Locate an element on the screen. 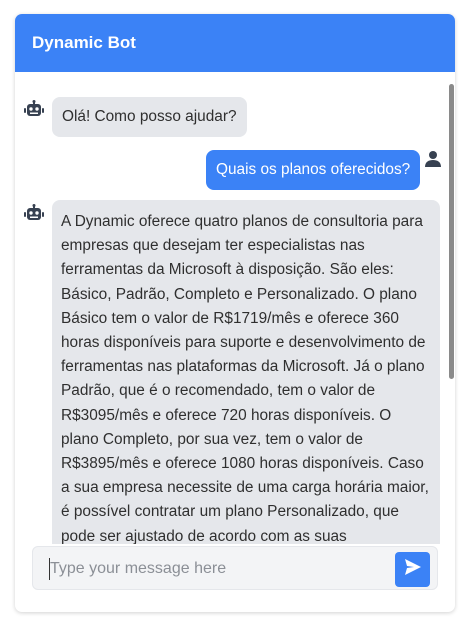 Image resolution: width=474 pixels, height=623 pixels. bot-message: Olá! Como posso ajudar? is located at coordinates (149, 117).